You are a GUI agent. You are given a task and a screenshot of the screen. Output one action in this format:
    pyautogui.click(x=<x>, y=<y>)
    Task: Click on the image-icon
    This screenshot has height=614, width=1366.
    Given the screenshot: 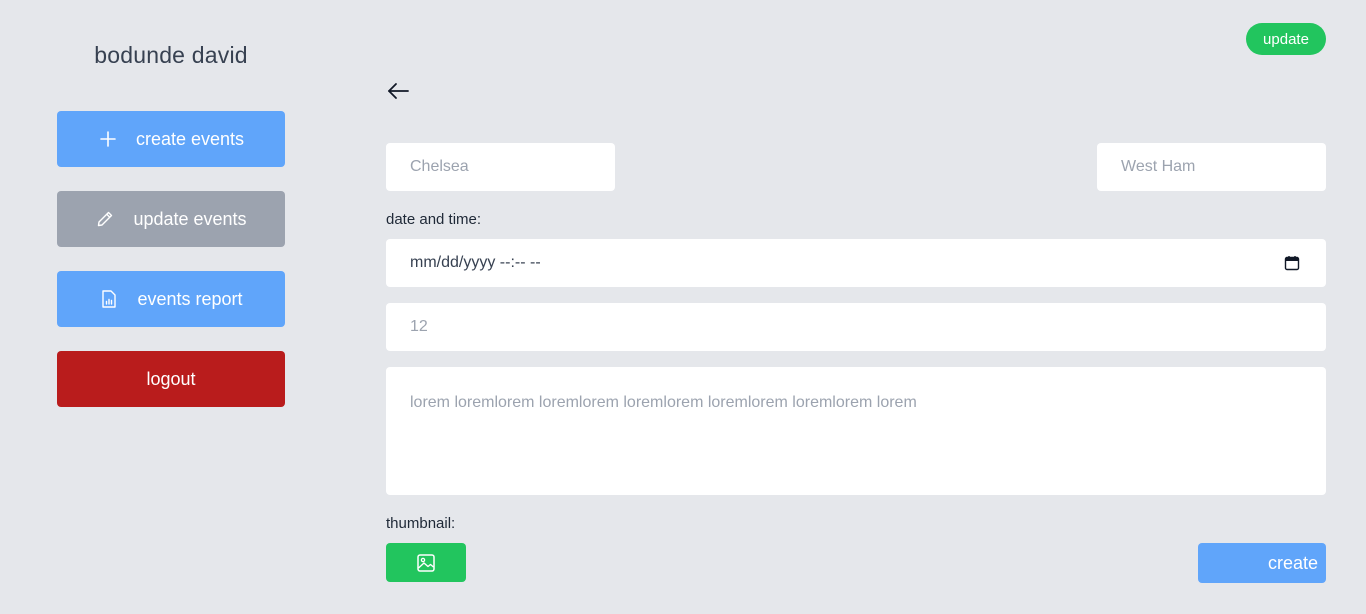 What is the action you would take?
    pyautogui.click(x=426, y=563)
    